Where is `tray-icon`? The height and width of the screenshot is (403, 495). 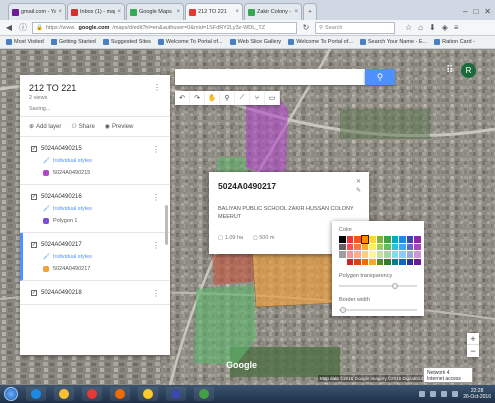 tray-icon is located at coordinates (422, 394).